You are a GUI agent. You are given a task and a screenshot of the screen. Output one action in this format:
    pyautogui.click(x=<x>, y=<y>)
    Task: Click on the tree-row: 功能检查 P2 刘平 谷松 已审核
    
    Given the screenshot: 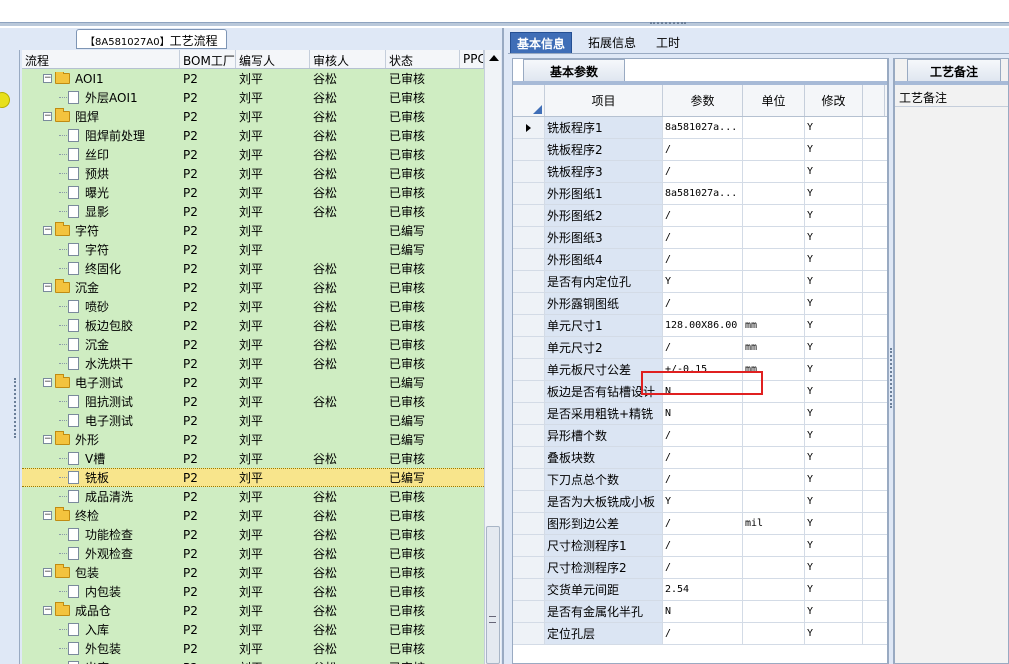 What is the action you would take?
    pyautogui.click(x=253, y=534)
    